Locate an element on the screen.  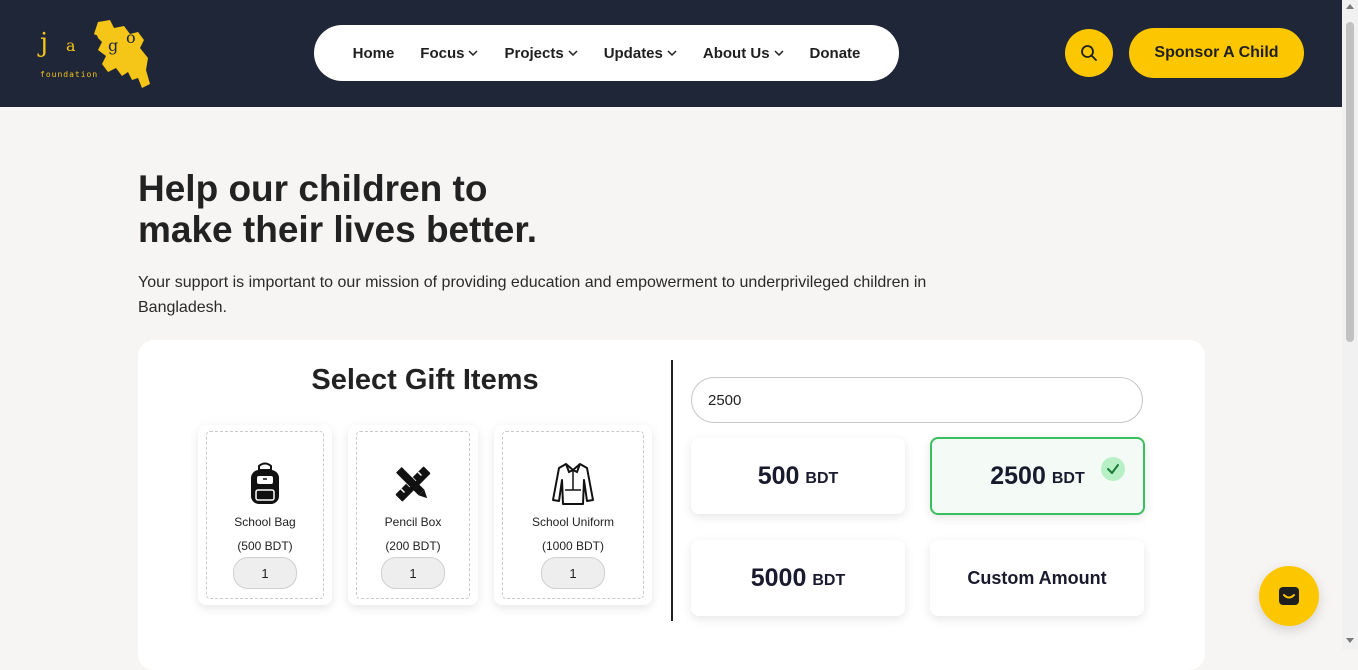
pencil-ruler-icon is located at coordinates (413, 484).